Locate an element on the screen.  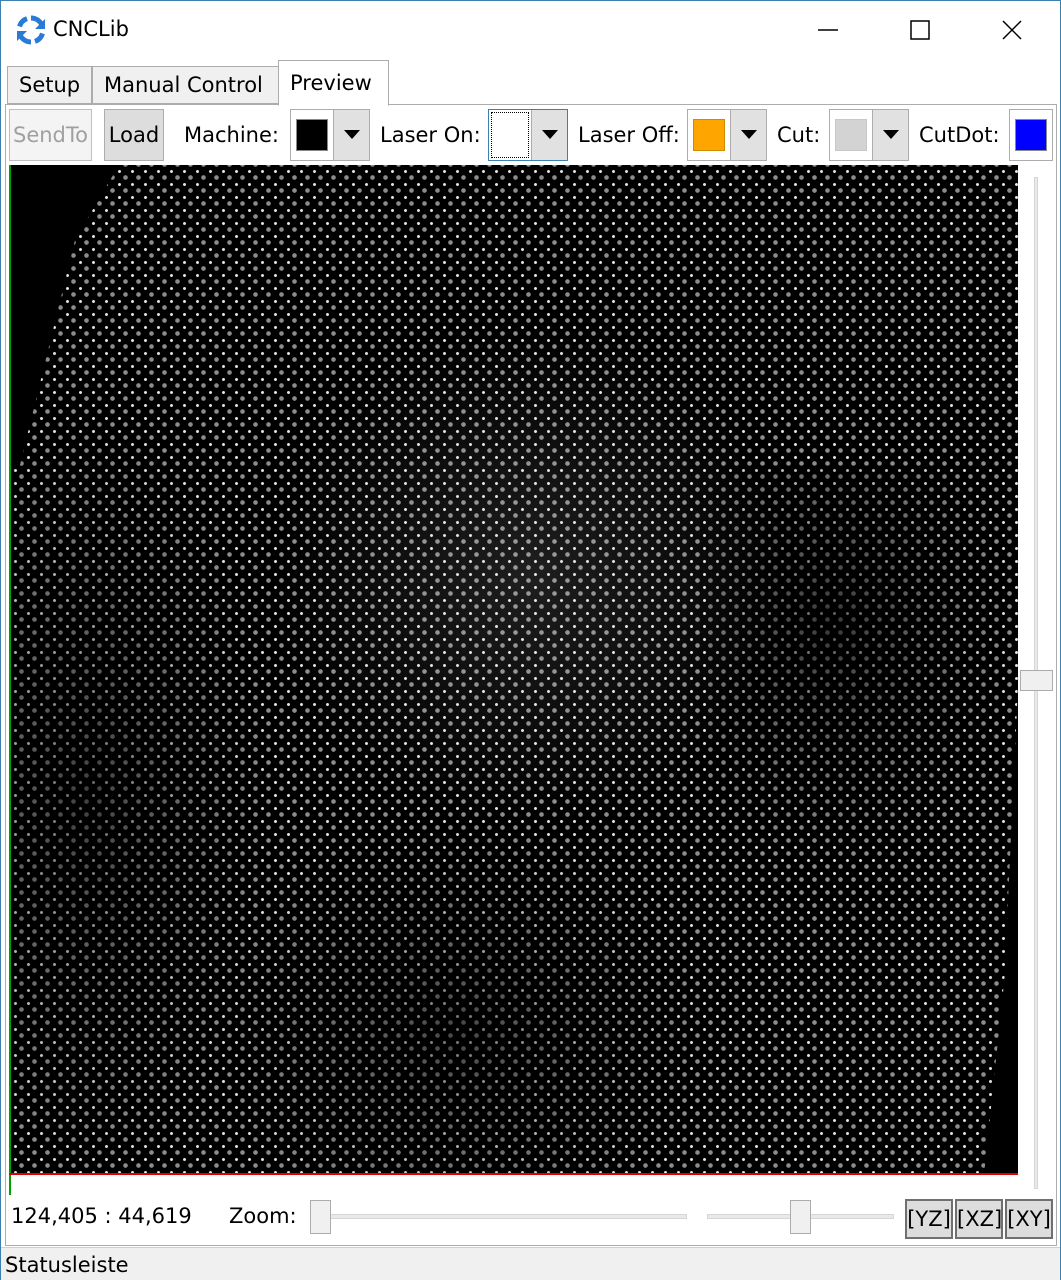
zoom-label: Zoom: is located at coordinates (263, 1216).